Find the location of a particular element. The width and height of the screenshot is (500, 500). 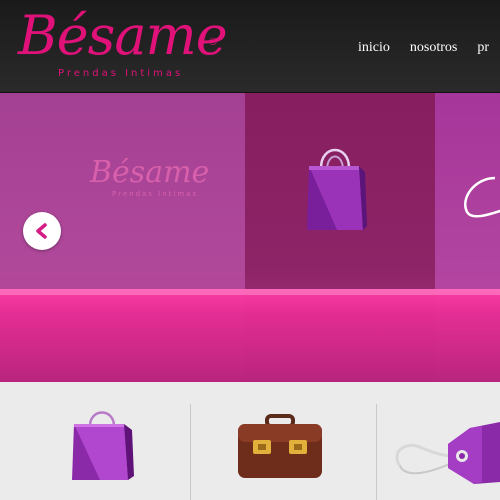

slider-watermark-logo: Bésame Prendas Intimas is located at coordinates (149, 176).